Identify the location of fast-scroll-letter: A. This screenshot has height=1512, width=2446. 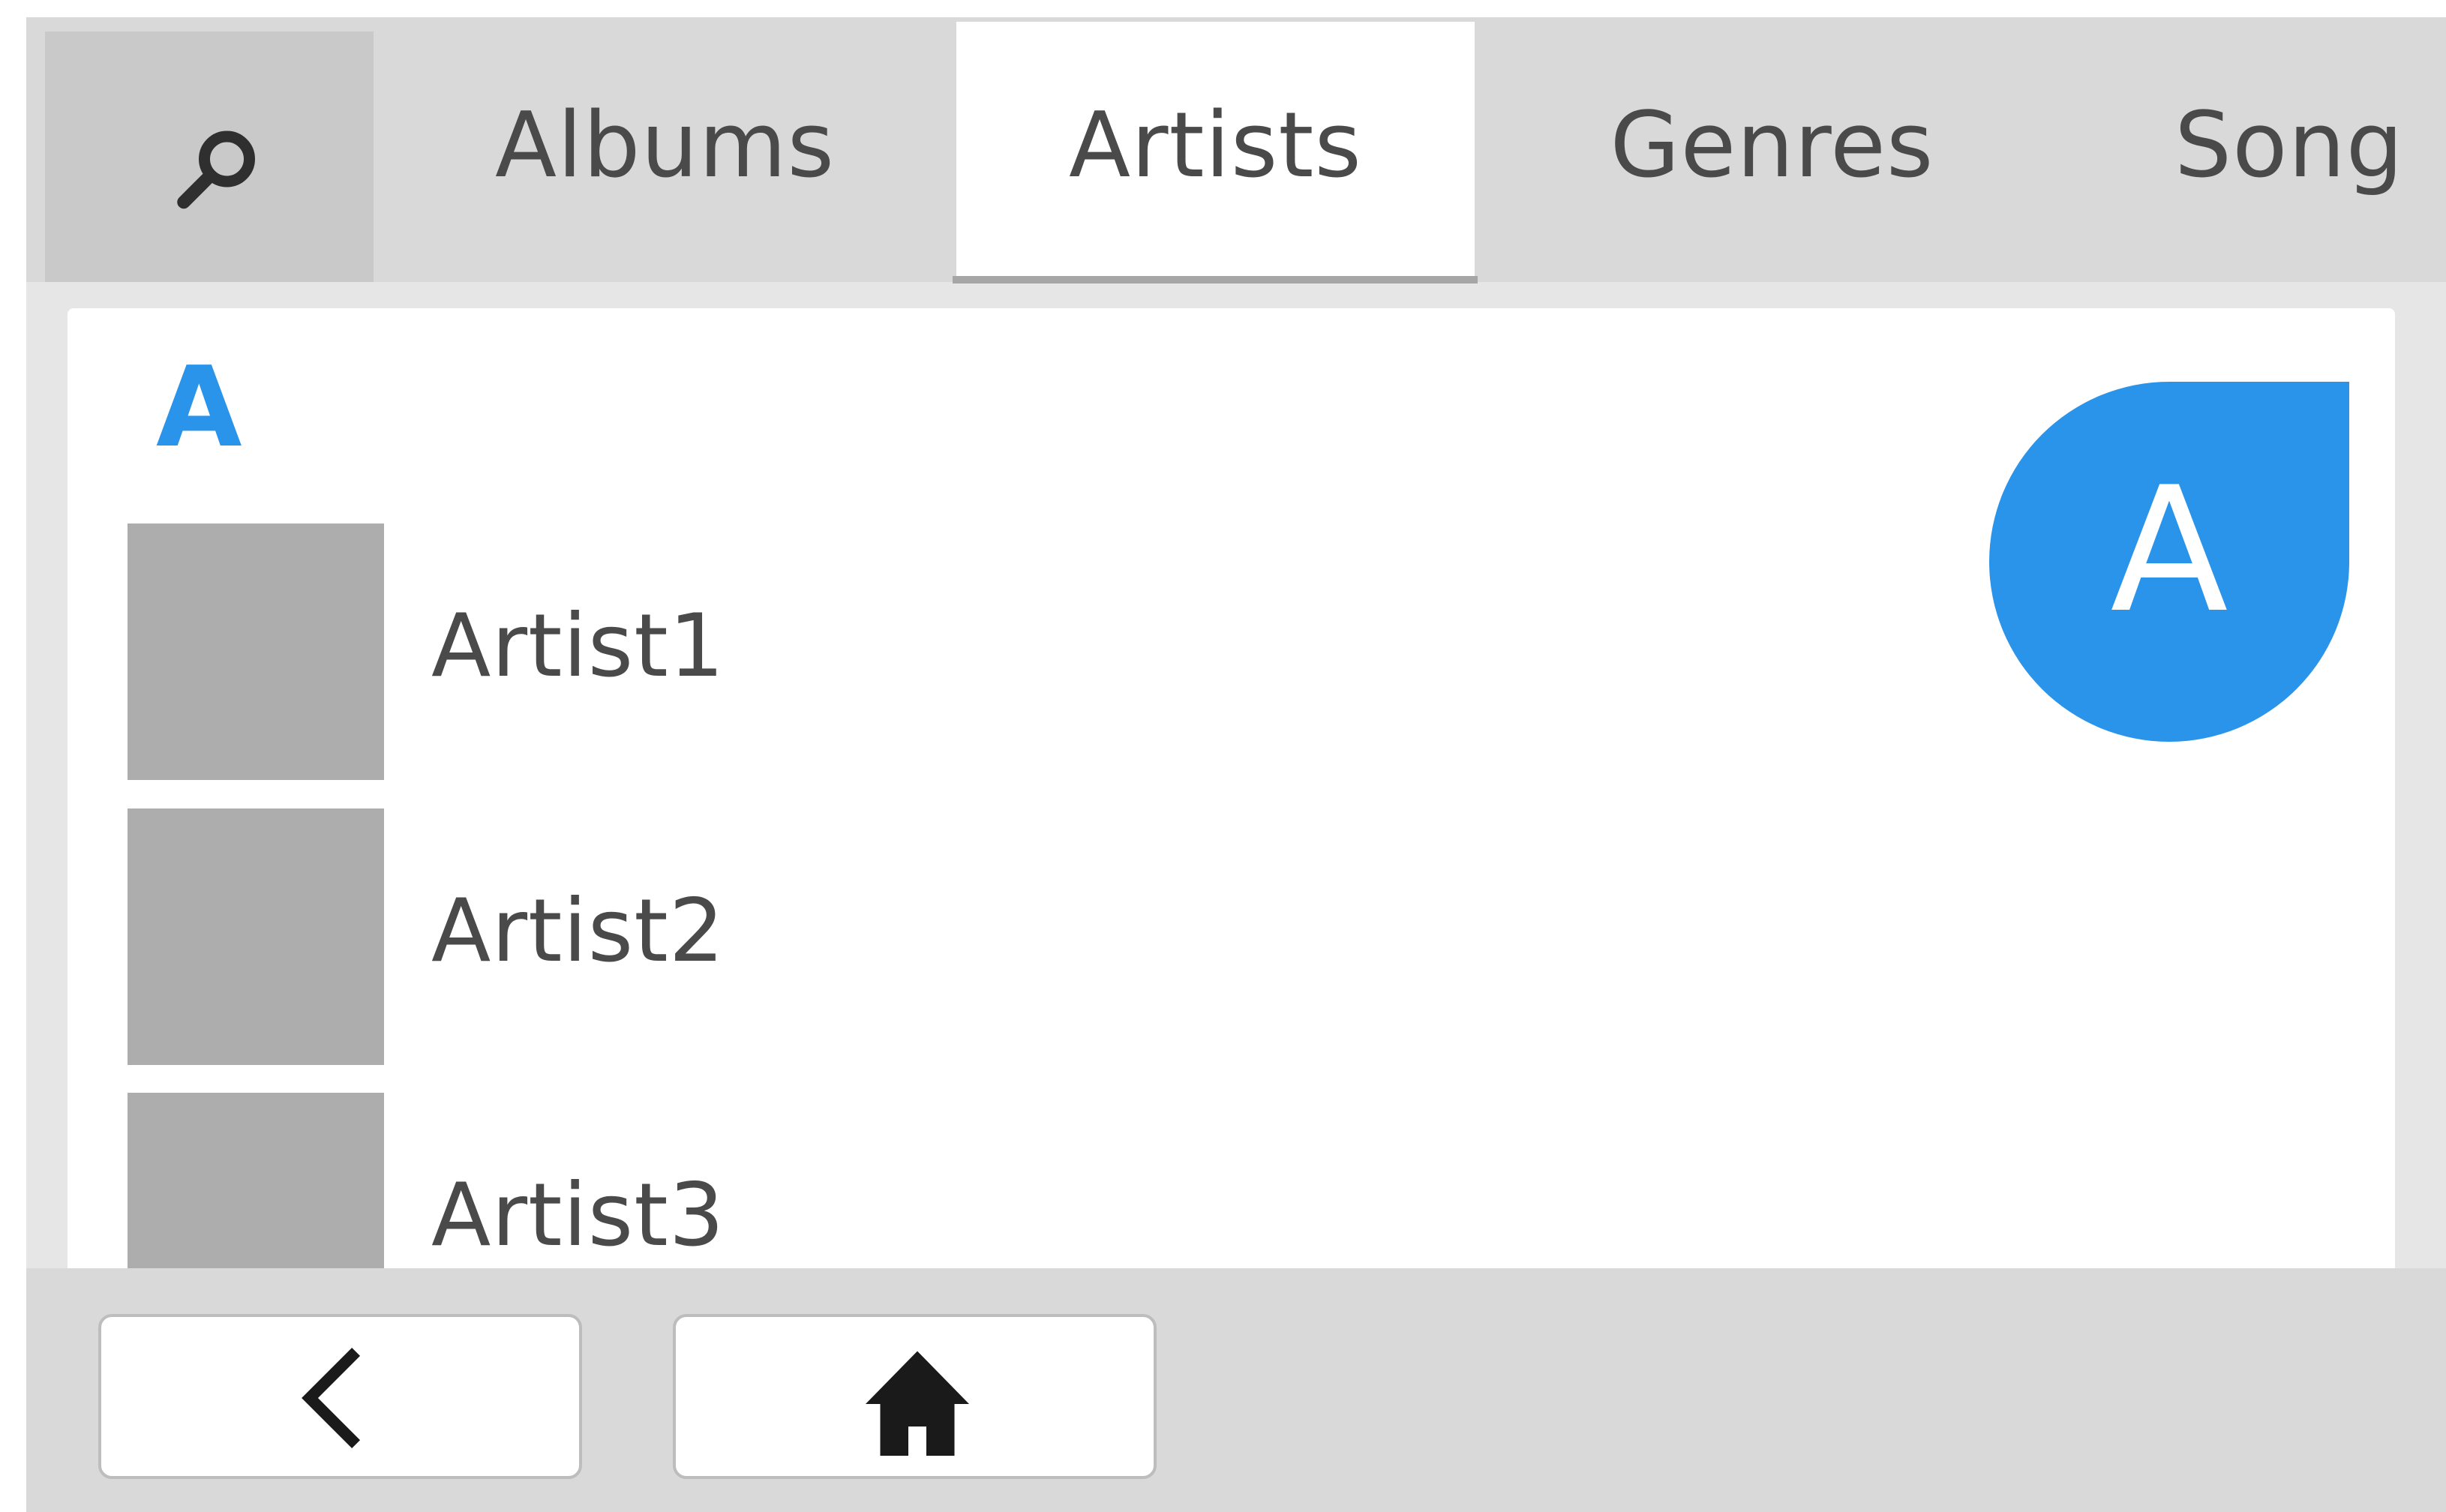
(2169, 551).